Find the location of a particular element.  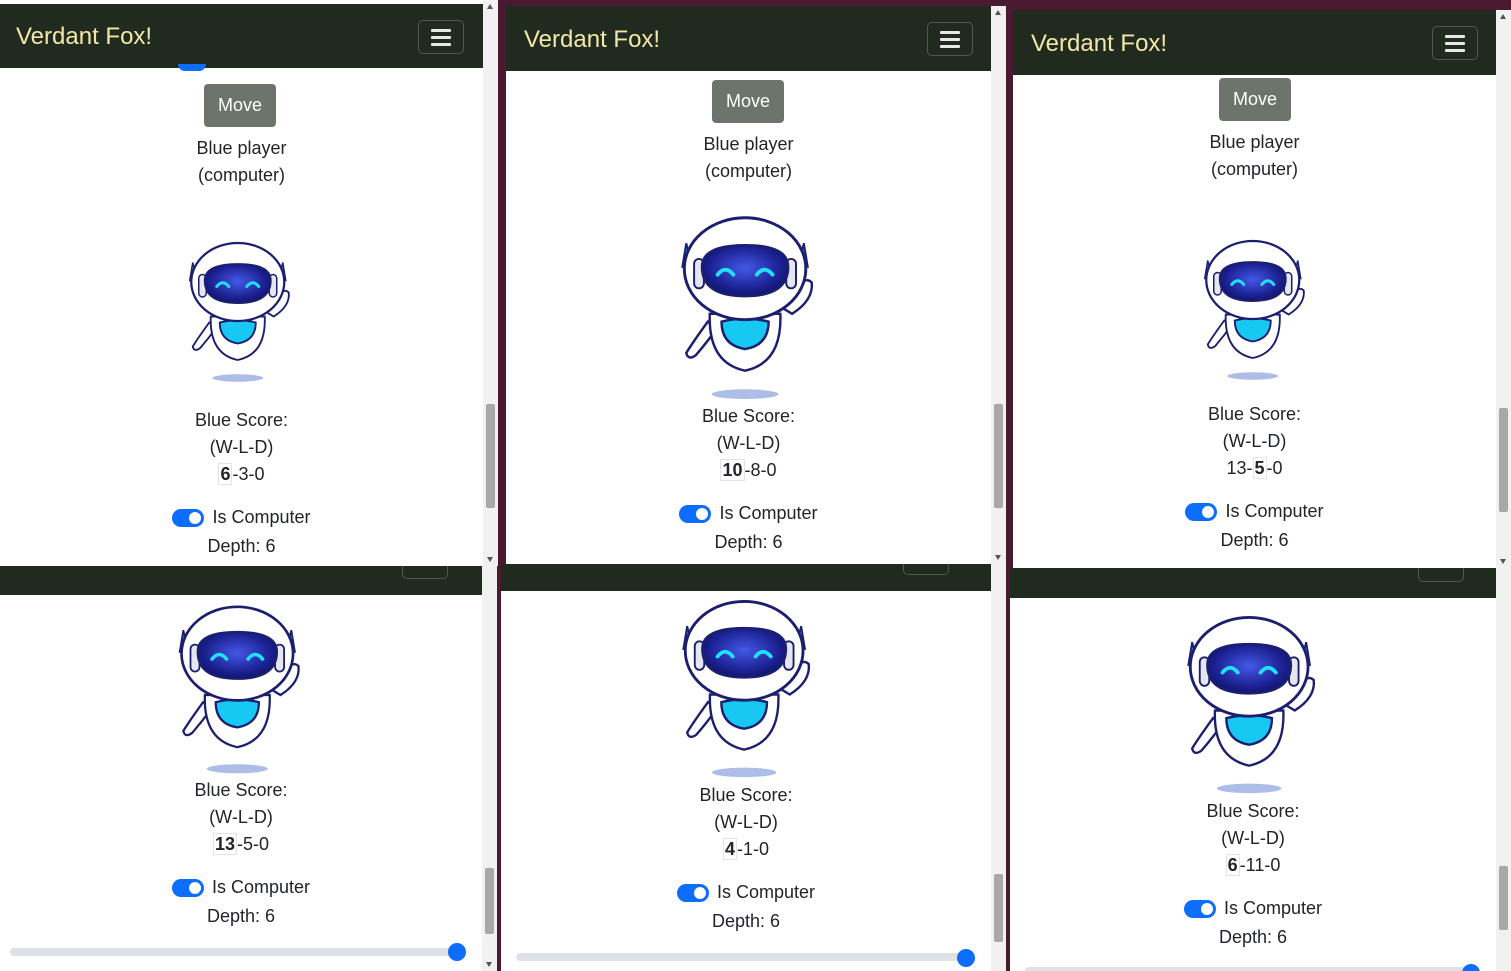

score-l: 8 is located at coordinates (755, 470).